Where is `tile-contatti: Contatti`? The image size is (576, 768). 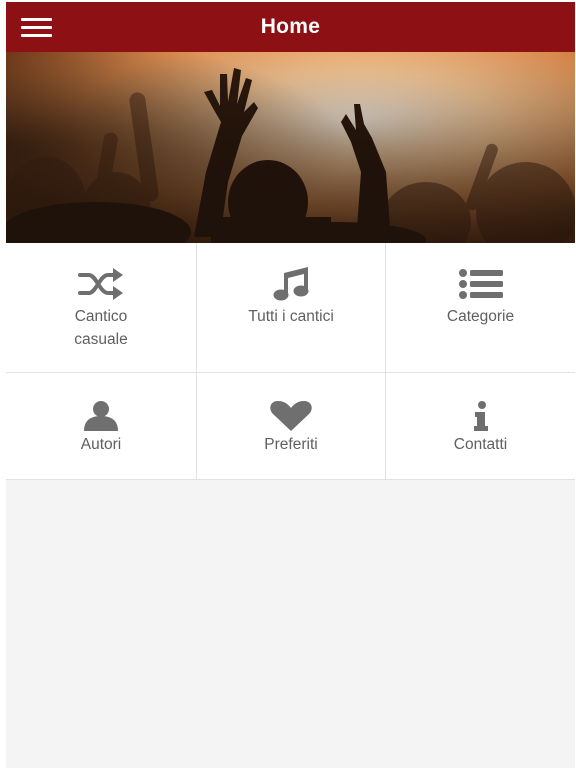
tile-contatti: Contatti is located at coordinates (480, 426).